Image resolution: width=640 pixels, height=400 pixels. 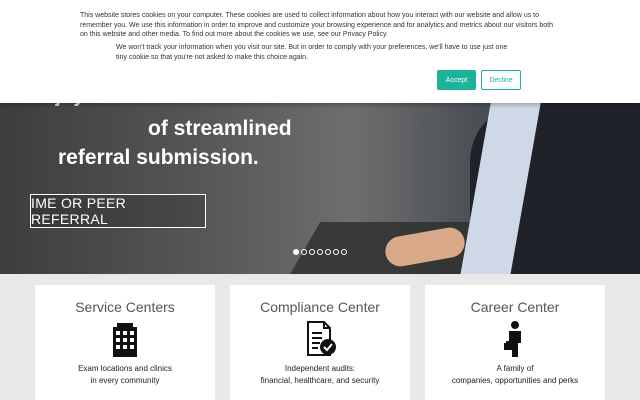 What do you see at coordinates (456, 80) in the screenshot?
I see `accept-button: Accept` at bounding box center [456, 80].